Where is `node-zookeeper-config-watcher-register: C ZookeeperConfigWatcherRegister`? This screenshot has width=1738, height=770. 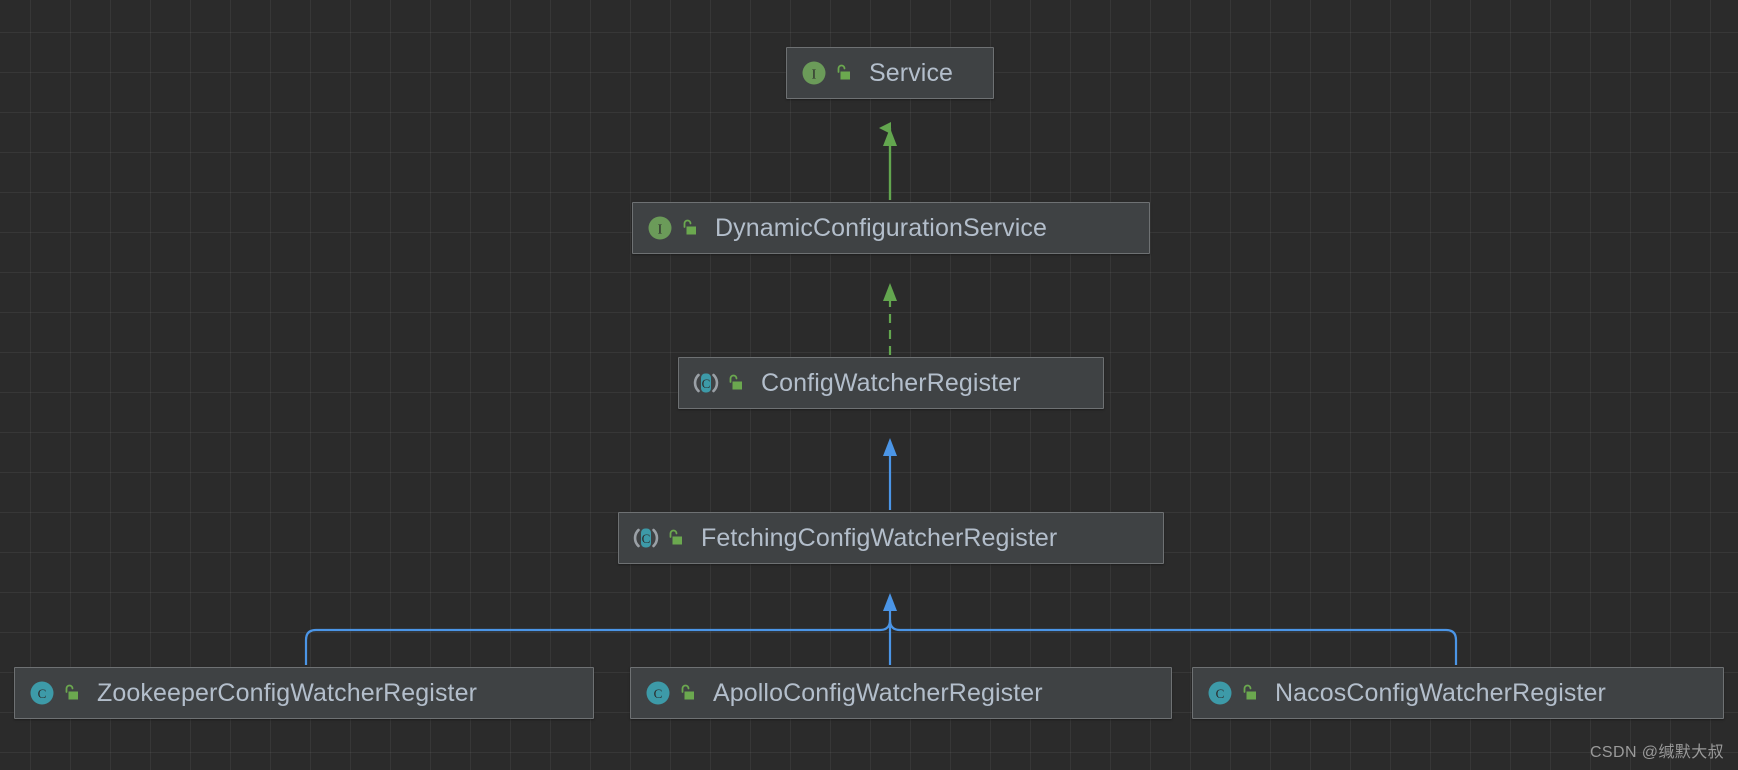
node-zookeeper-config-watcher-register: C ZookeeperConfigWatcherRegister is located at coordinates (304, 693).